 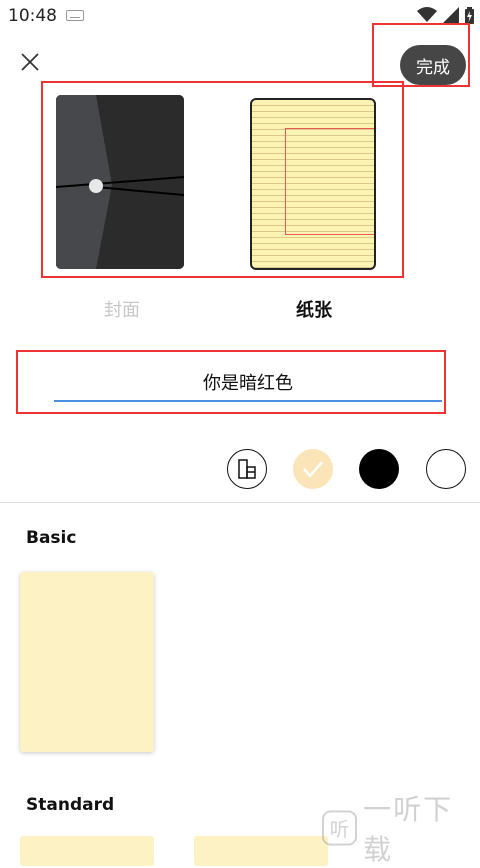 I want to click on check-icon, so click(x=313, y=469).